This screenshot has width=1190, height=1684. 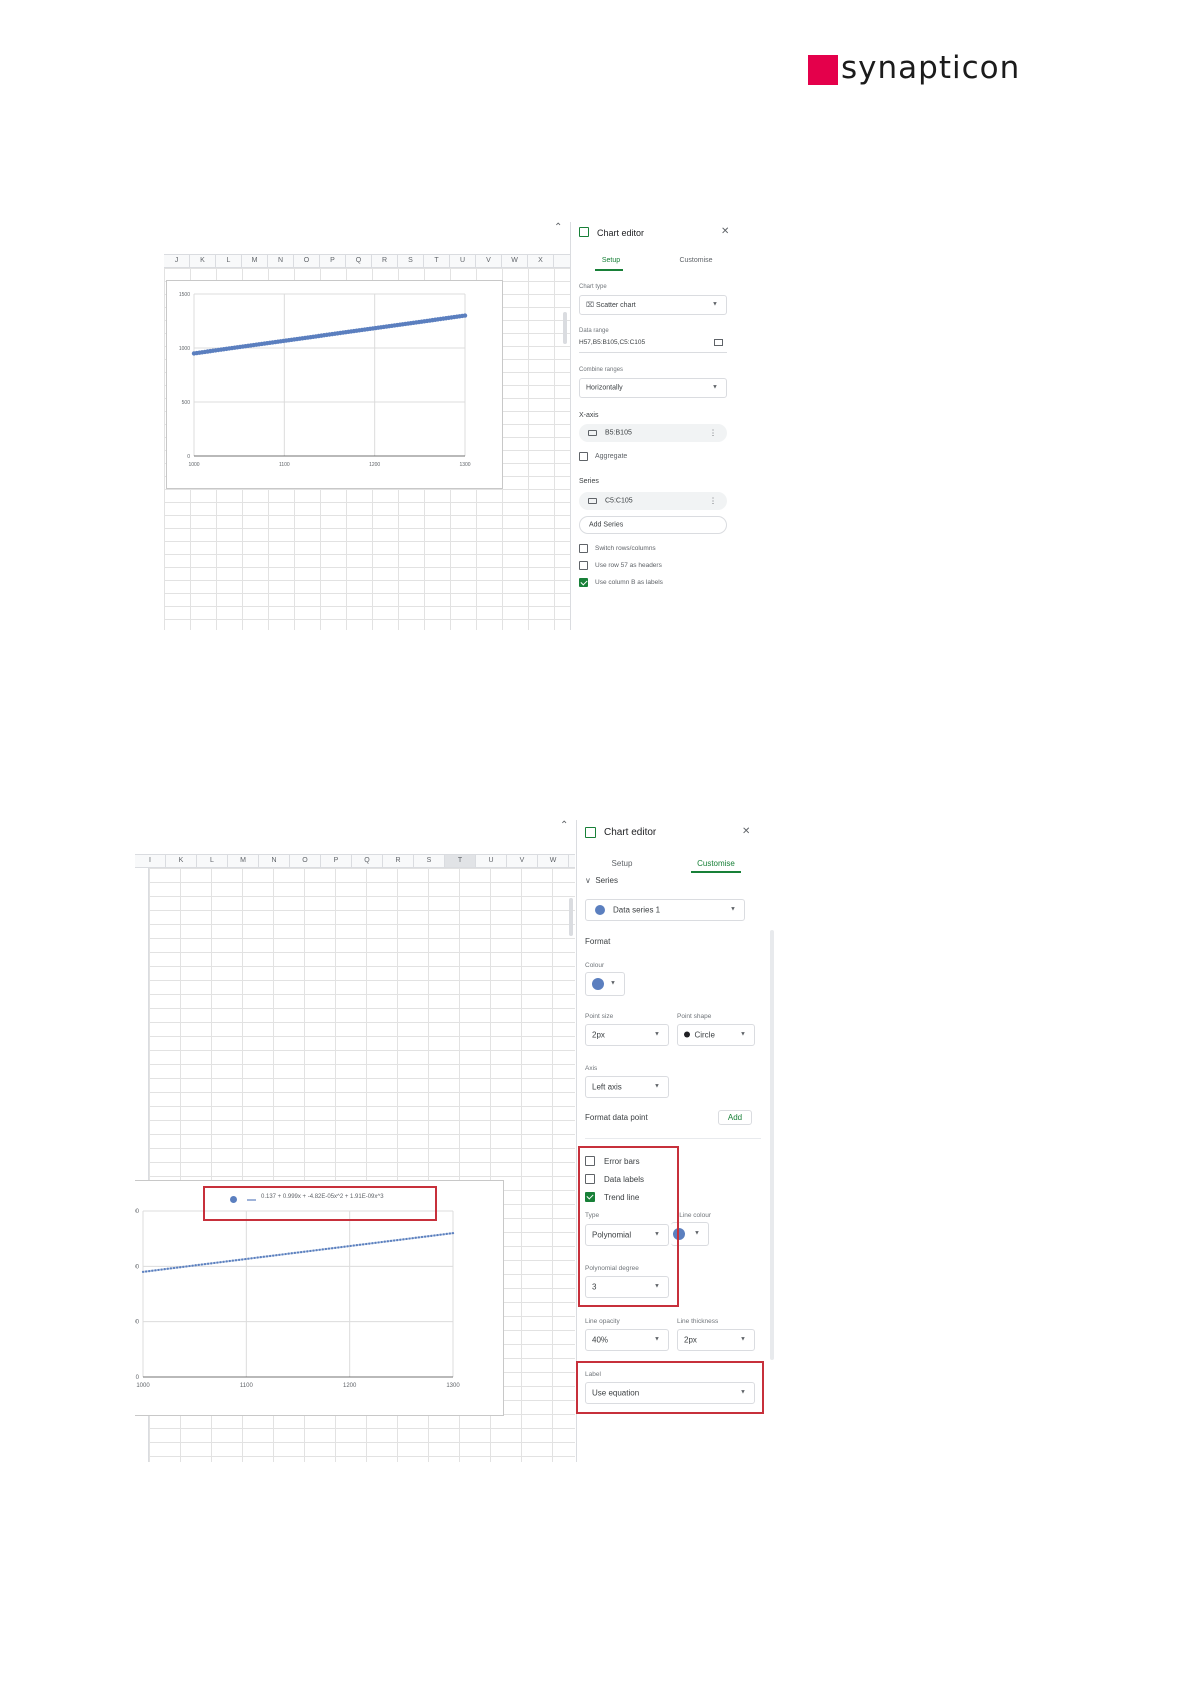 I want to click on series-value: C5:C105, so click(x=619, y=501).